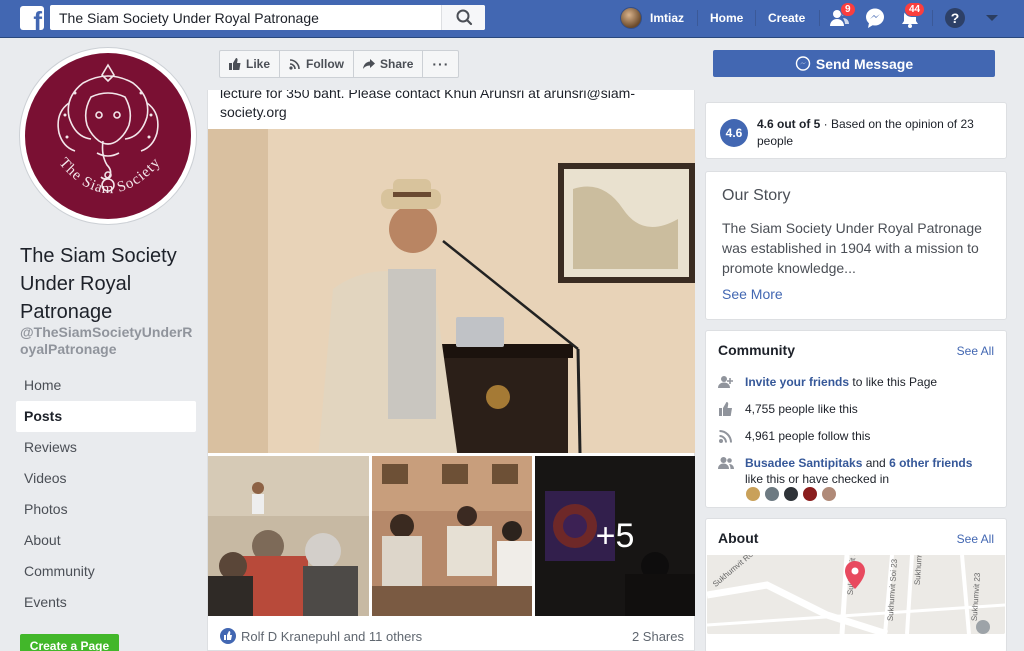 Image resolution: width=1024 pixels, height=651 pixels. I want to click on friends-like-text: like this or have checked in, so click(817, 479).